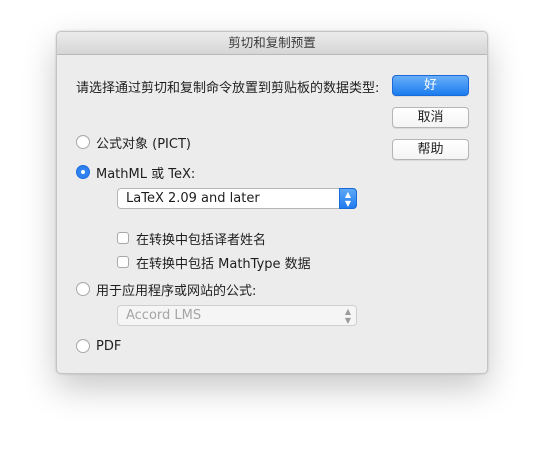 This screenshot has width=544, height=454. I want to click on option-mathml-tex: MathML 或 TeX:, so click(136, 172).